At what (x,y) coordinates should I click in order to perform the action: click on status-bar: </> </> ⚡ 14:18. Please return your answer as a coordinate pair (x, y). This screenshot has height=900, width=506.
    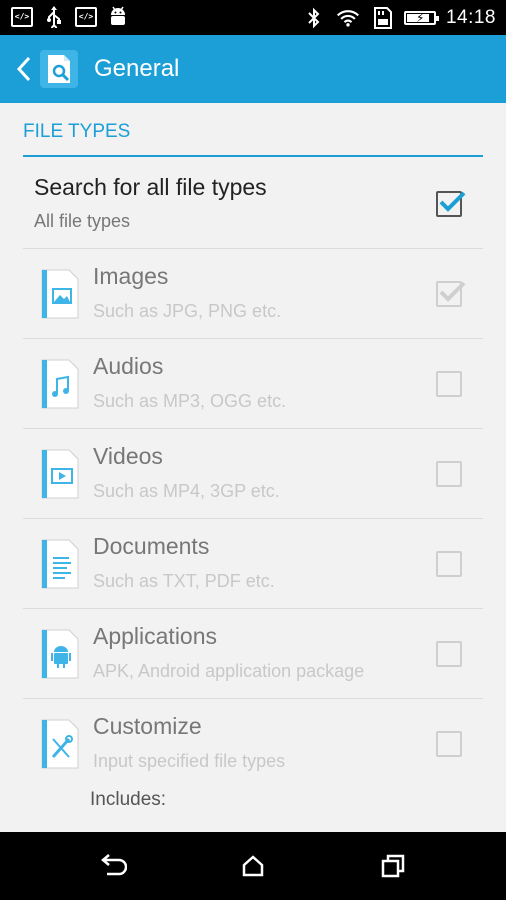
    Looking at the image, I should click on (253, 17).